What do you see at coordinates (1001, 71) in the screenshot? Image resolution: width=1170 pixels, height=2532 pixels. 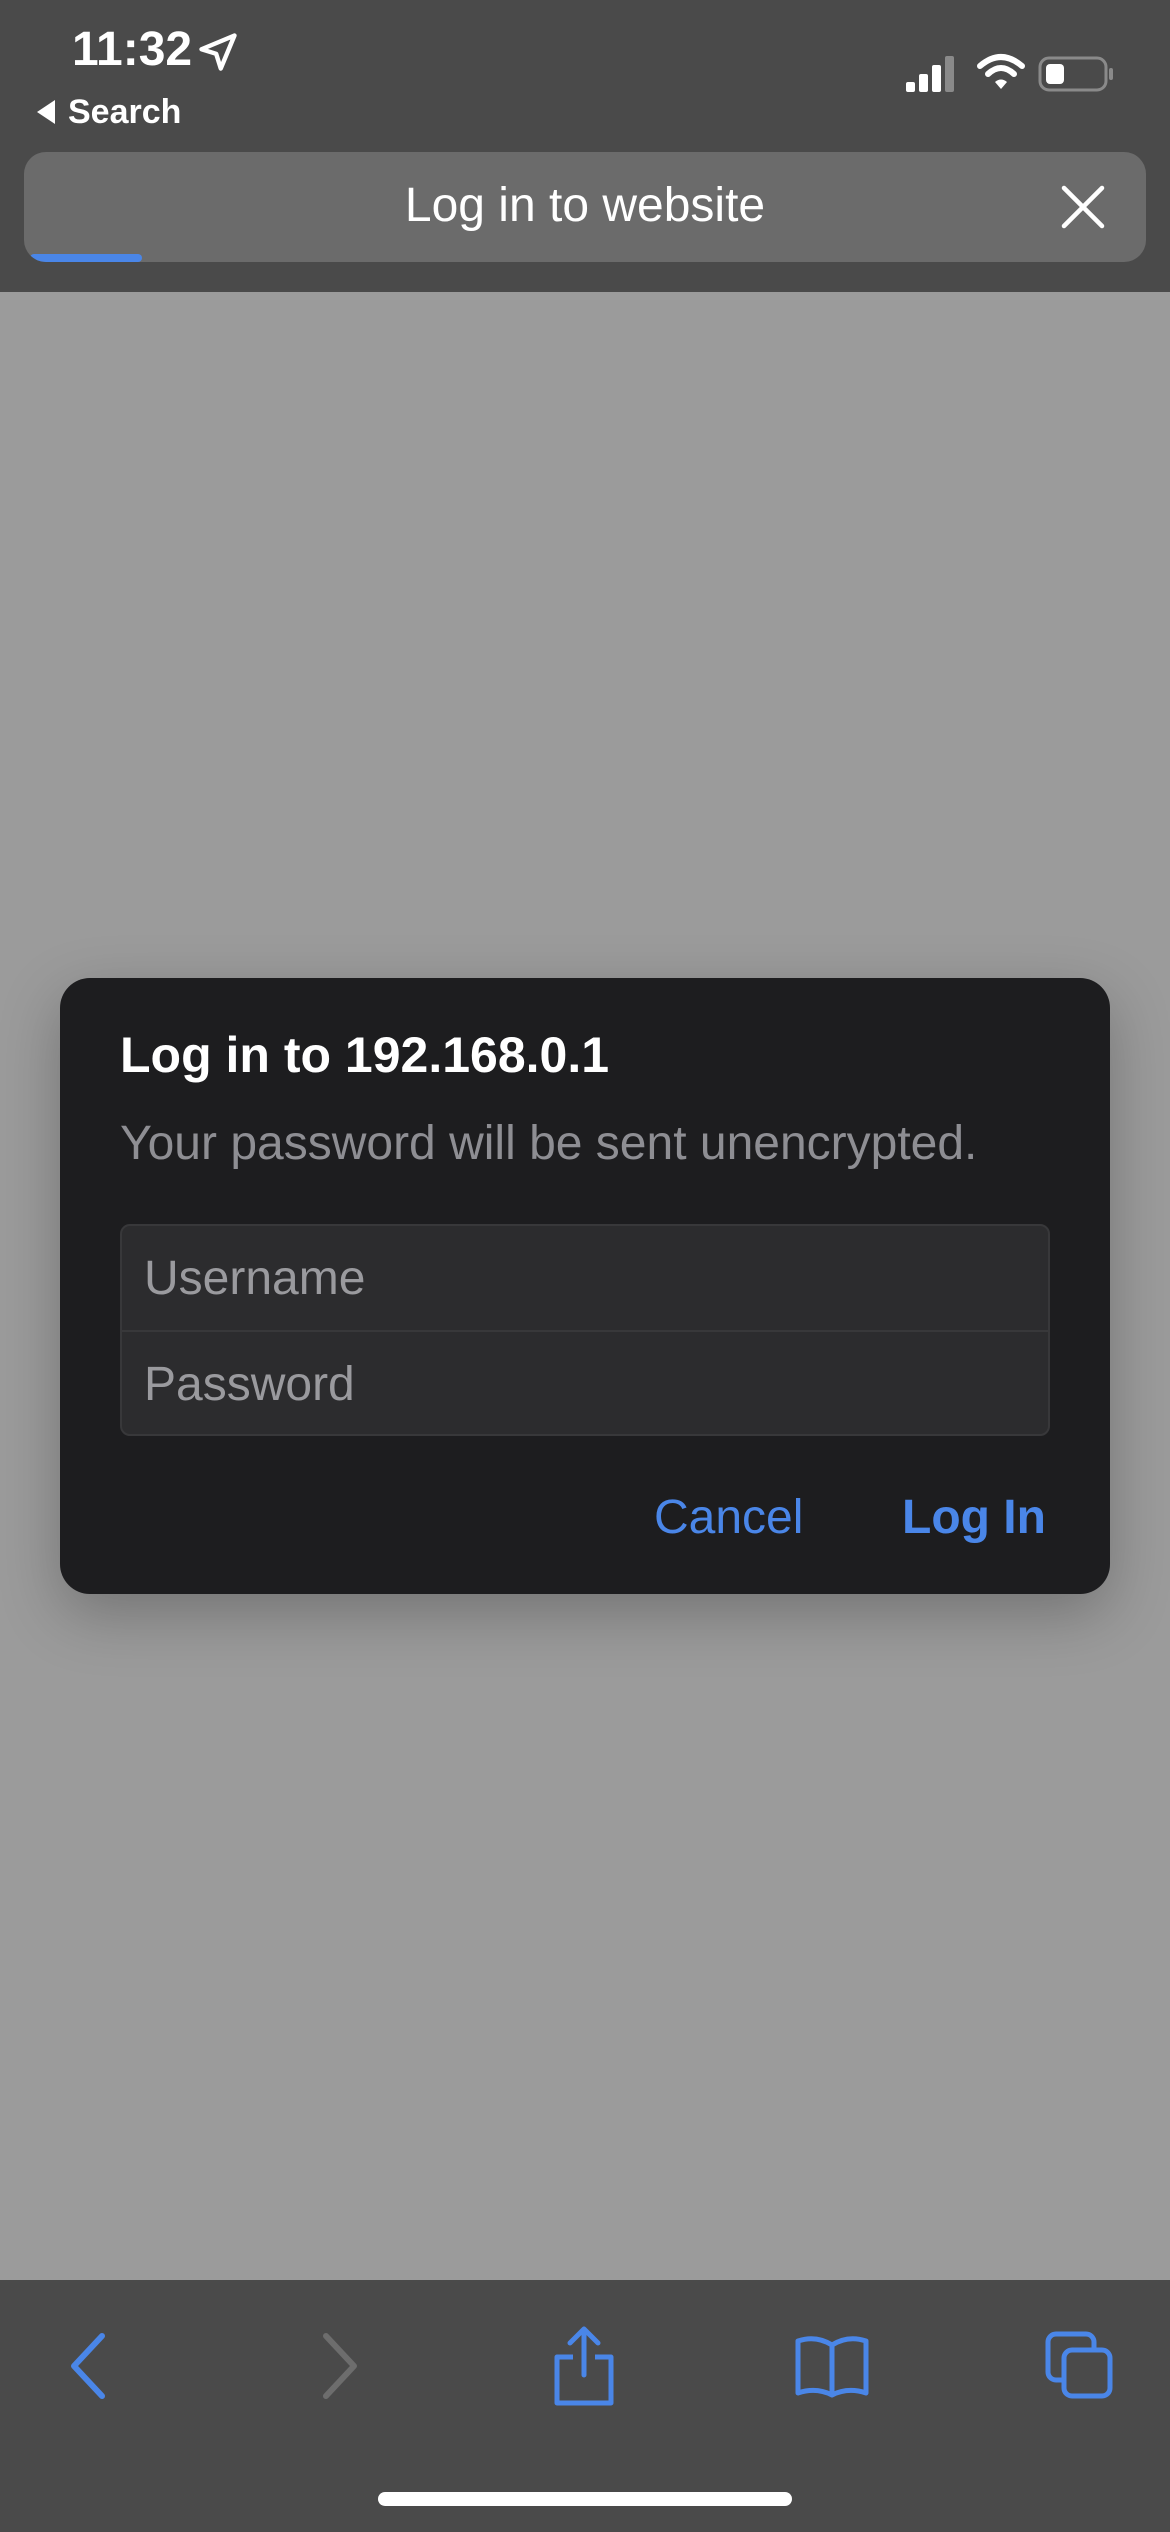 I see `wifi-icon` at bounding box center [1001, 71].